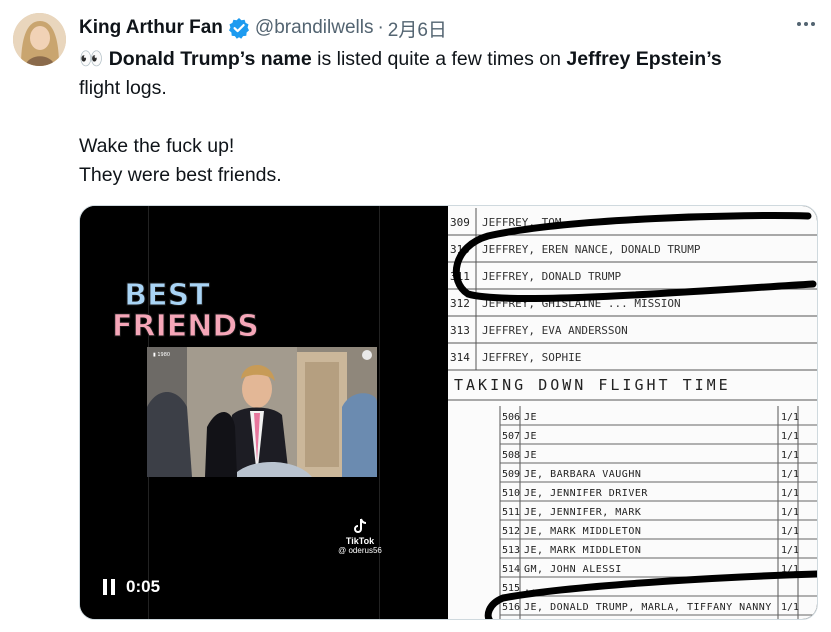  What do you see at coordinates (151, 28) in the screenshot?
I see `author-name: King Arthur Fan` at bounding box center [151, 28].